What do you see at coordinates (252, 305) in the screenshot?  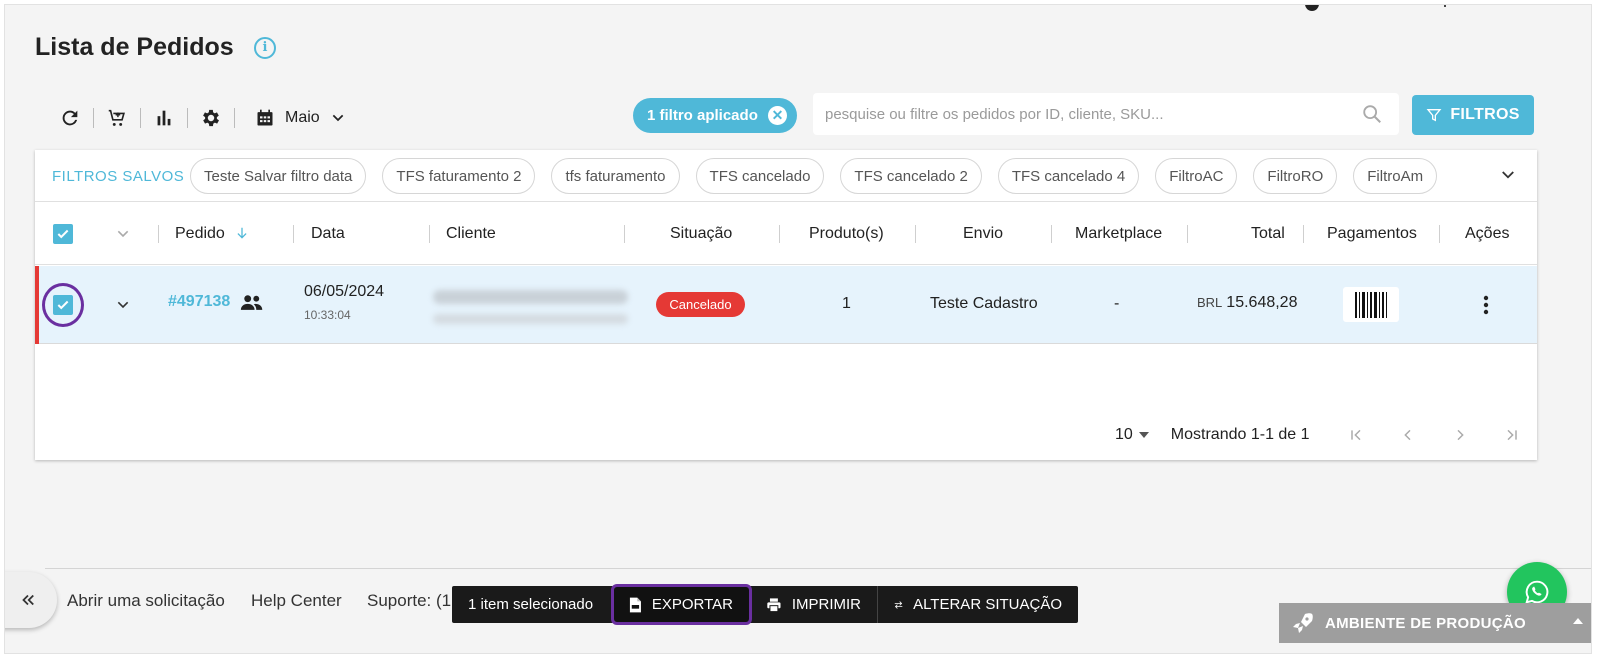 I see `people-icon` at bounding box center [252, 305].